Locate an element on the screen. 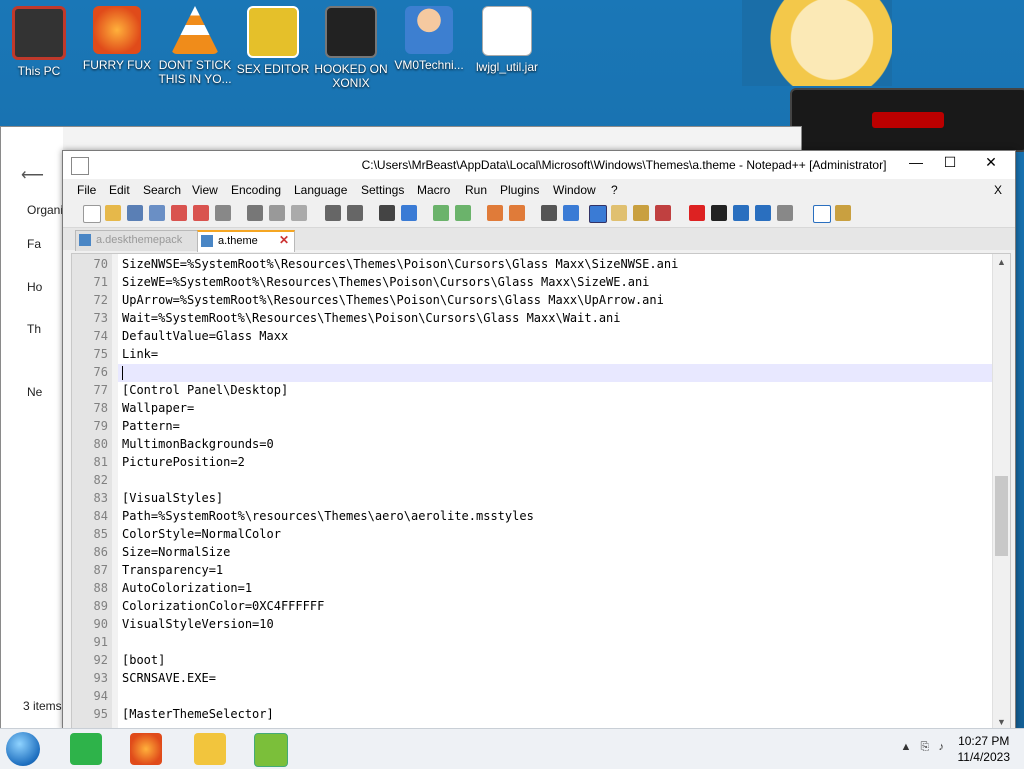 Image resolution: width=1024 pixels, height=769 pixels. doctor-avatar-icon is located at coordinates (429, 30).